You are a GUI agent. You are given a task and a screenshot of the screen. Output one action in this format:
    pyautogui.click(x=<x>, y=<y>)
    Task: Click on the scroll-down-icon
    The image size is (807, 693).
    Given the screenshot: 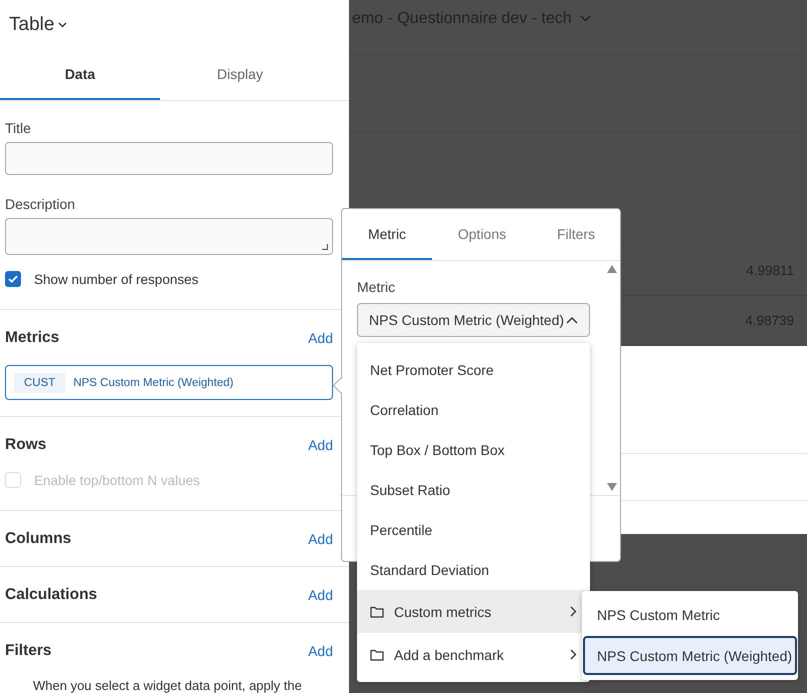 What is the action you would take?
    pyautogui.click(x=612, y=487)
    